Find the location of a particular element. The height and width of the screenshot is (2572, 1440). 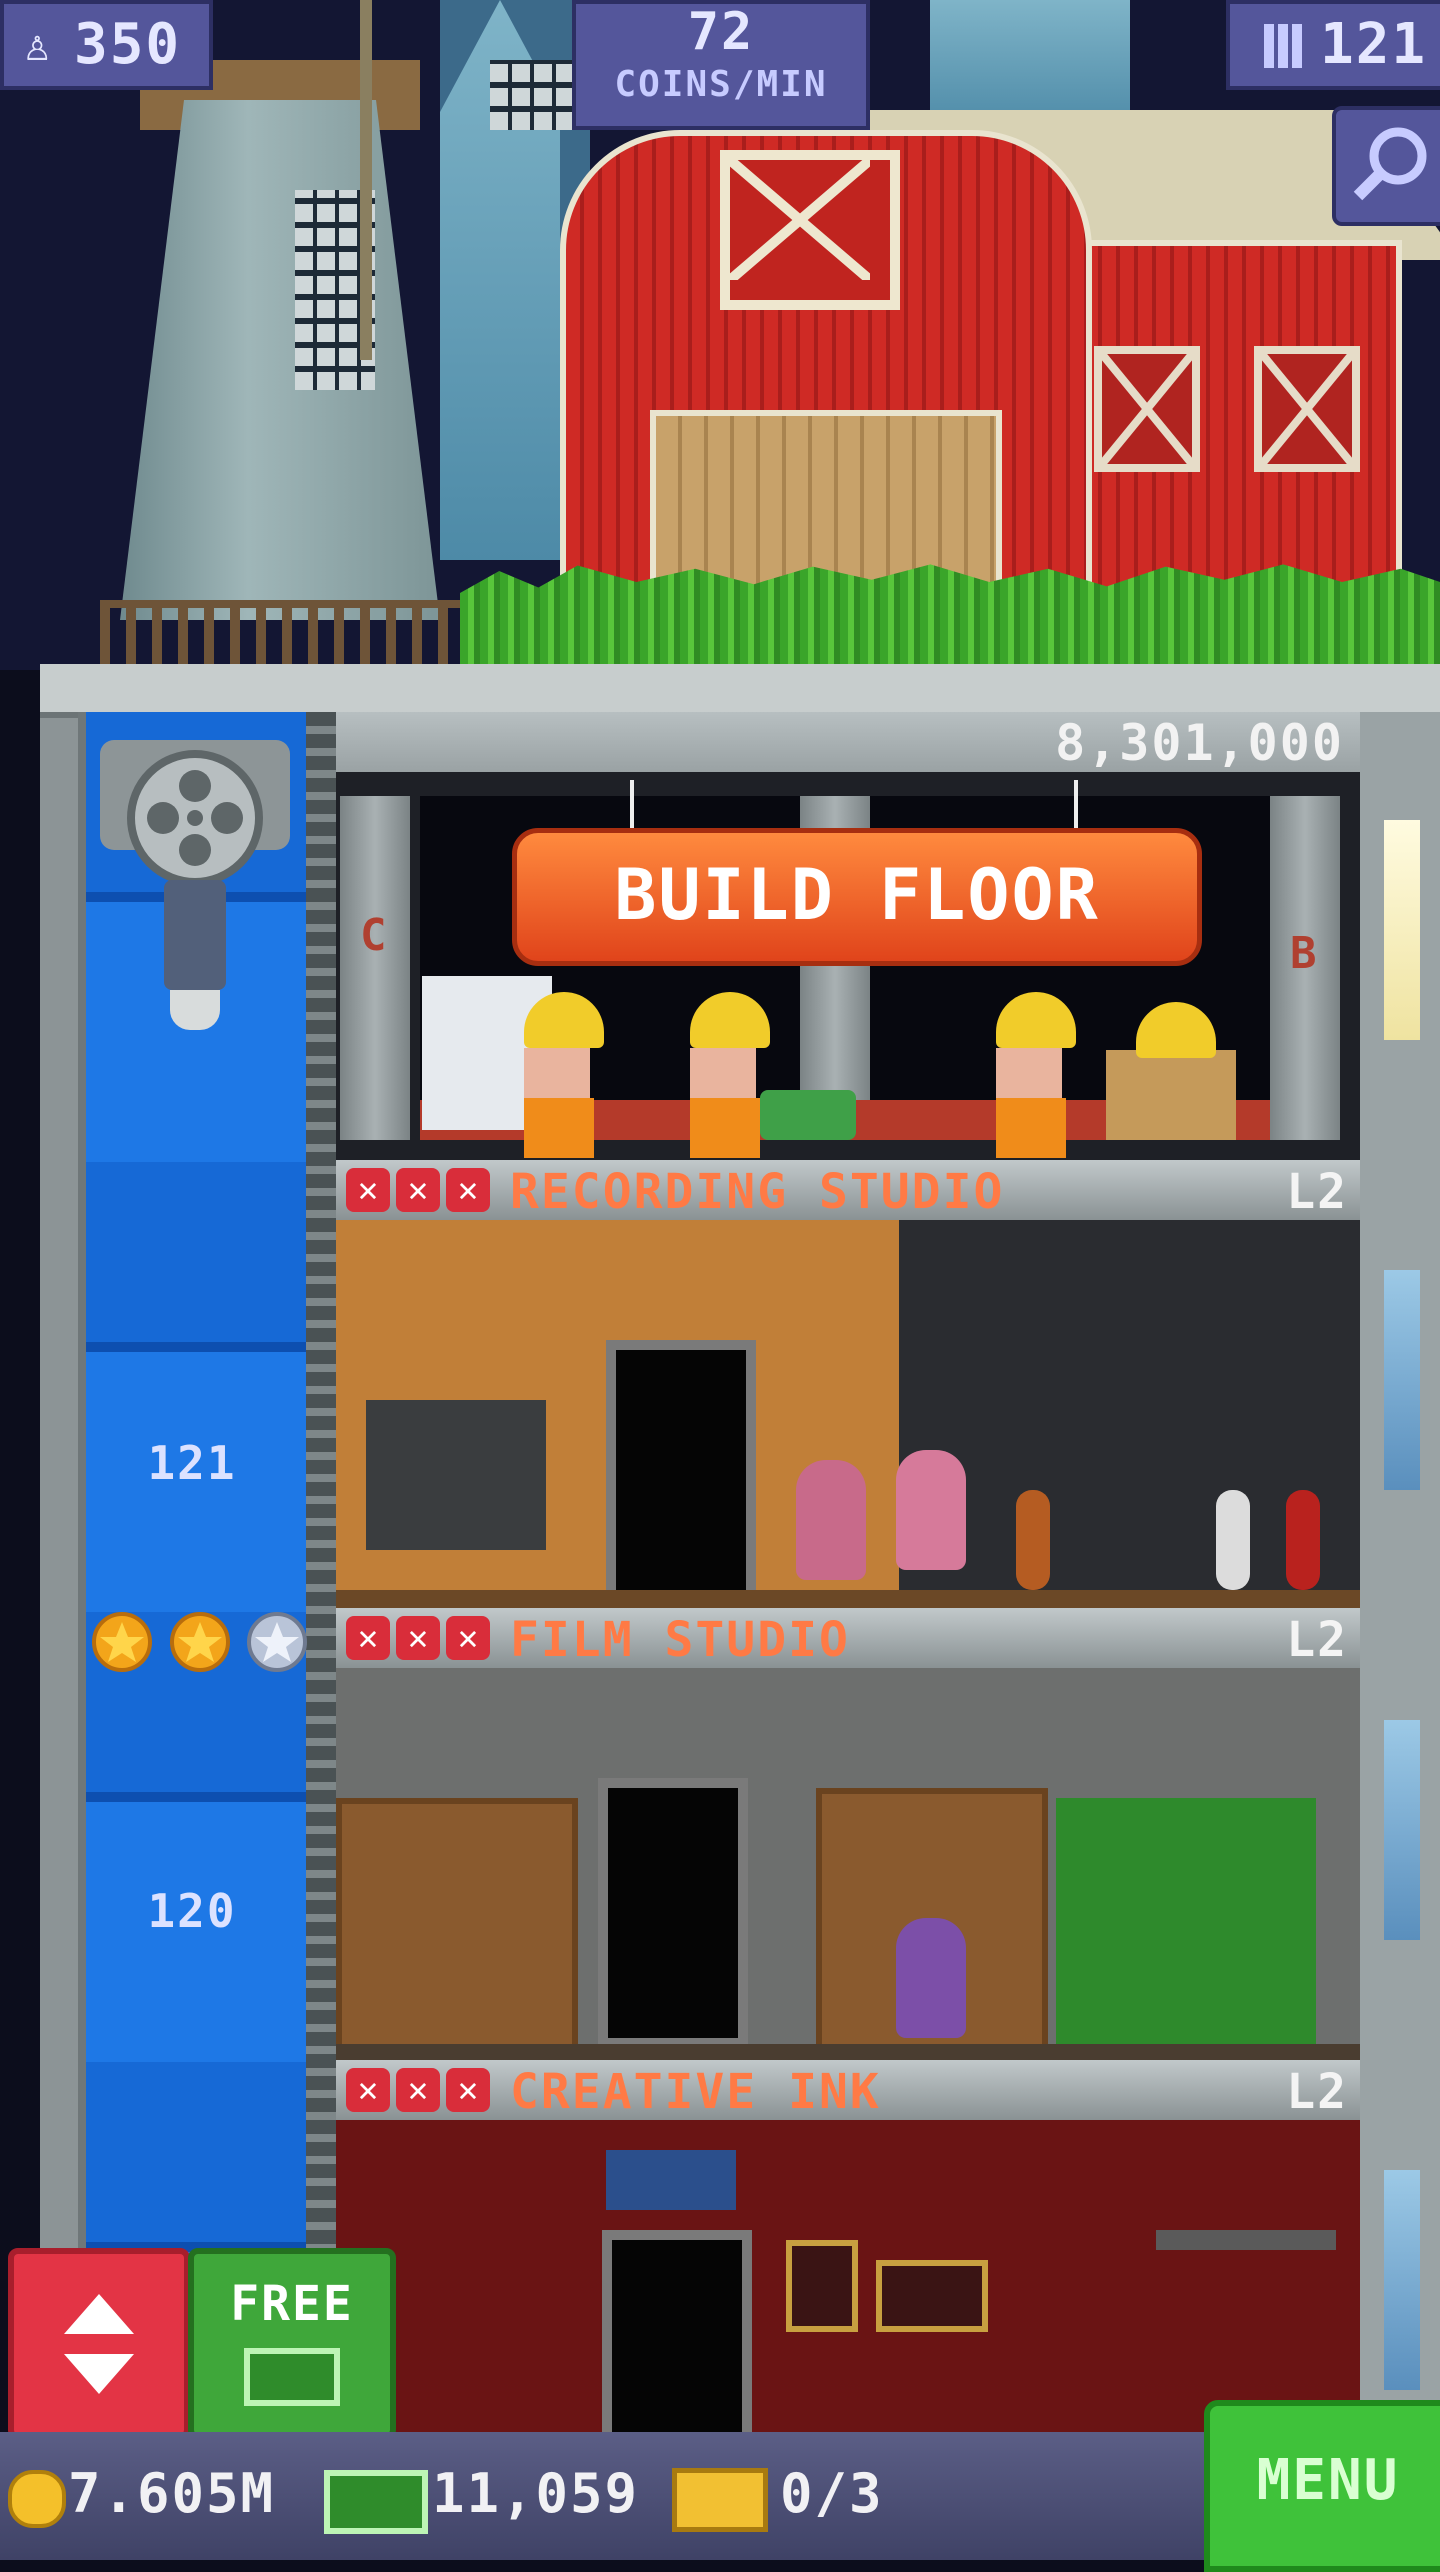

floor-name: FILM STUDIO is located at coordinates (680, 1640).